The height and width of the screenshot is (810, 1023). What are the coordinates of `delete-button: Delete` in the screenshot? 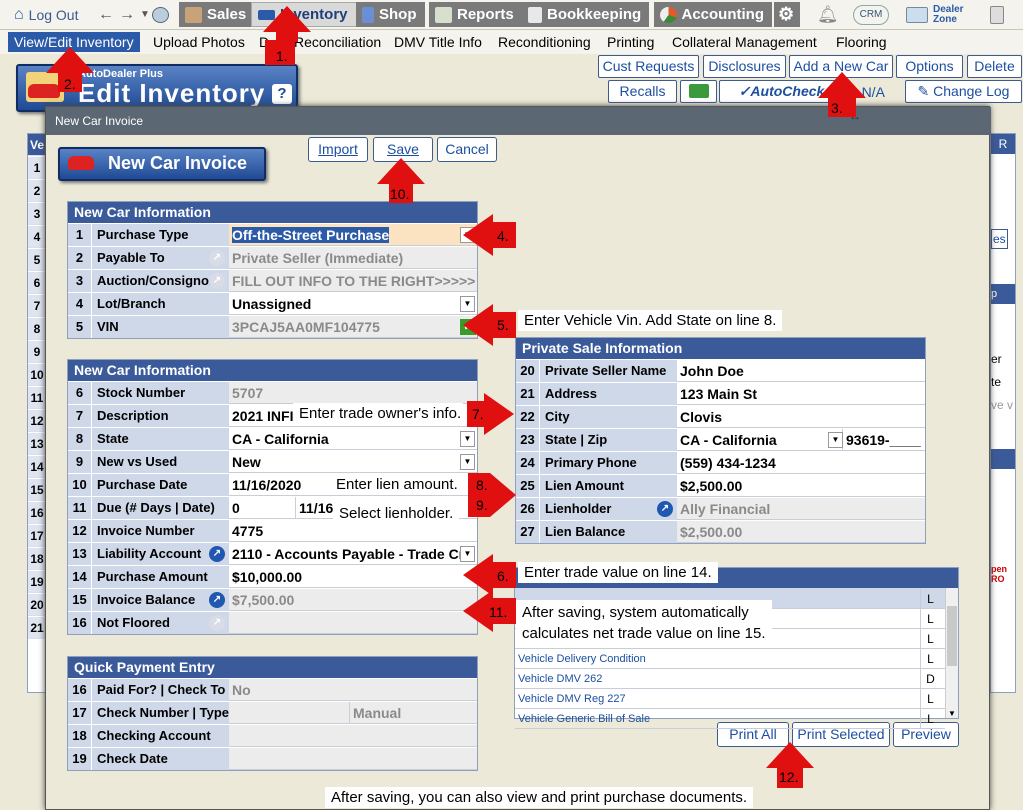 It's located at (994, 66).